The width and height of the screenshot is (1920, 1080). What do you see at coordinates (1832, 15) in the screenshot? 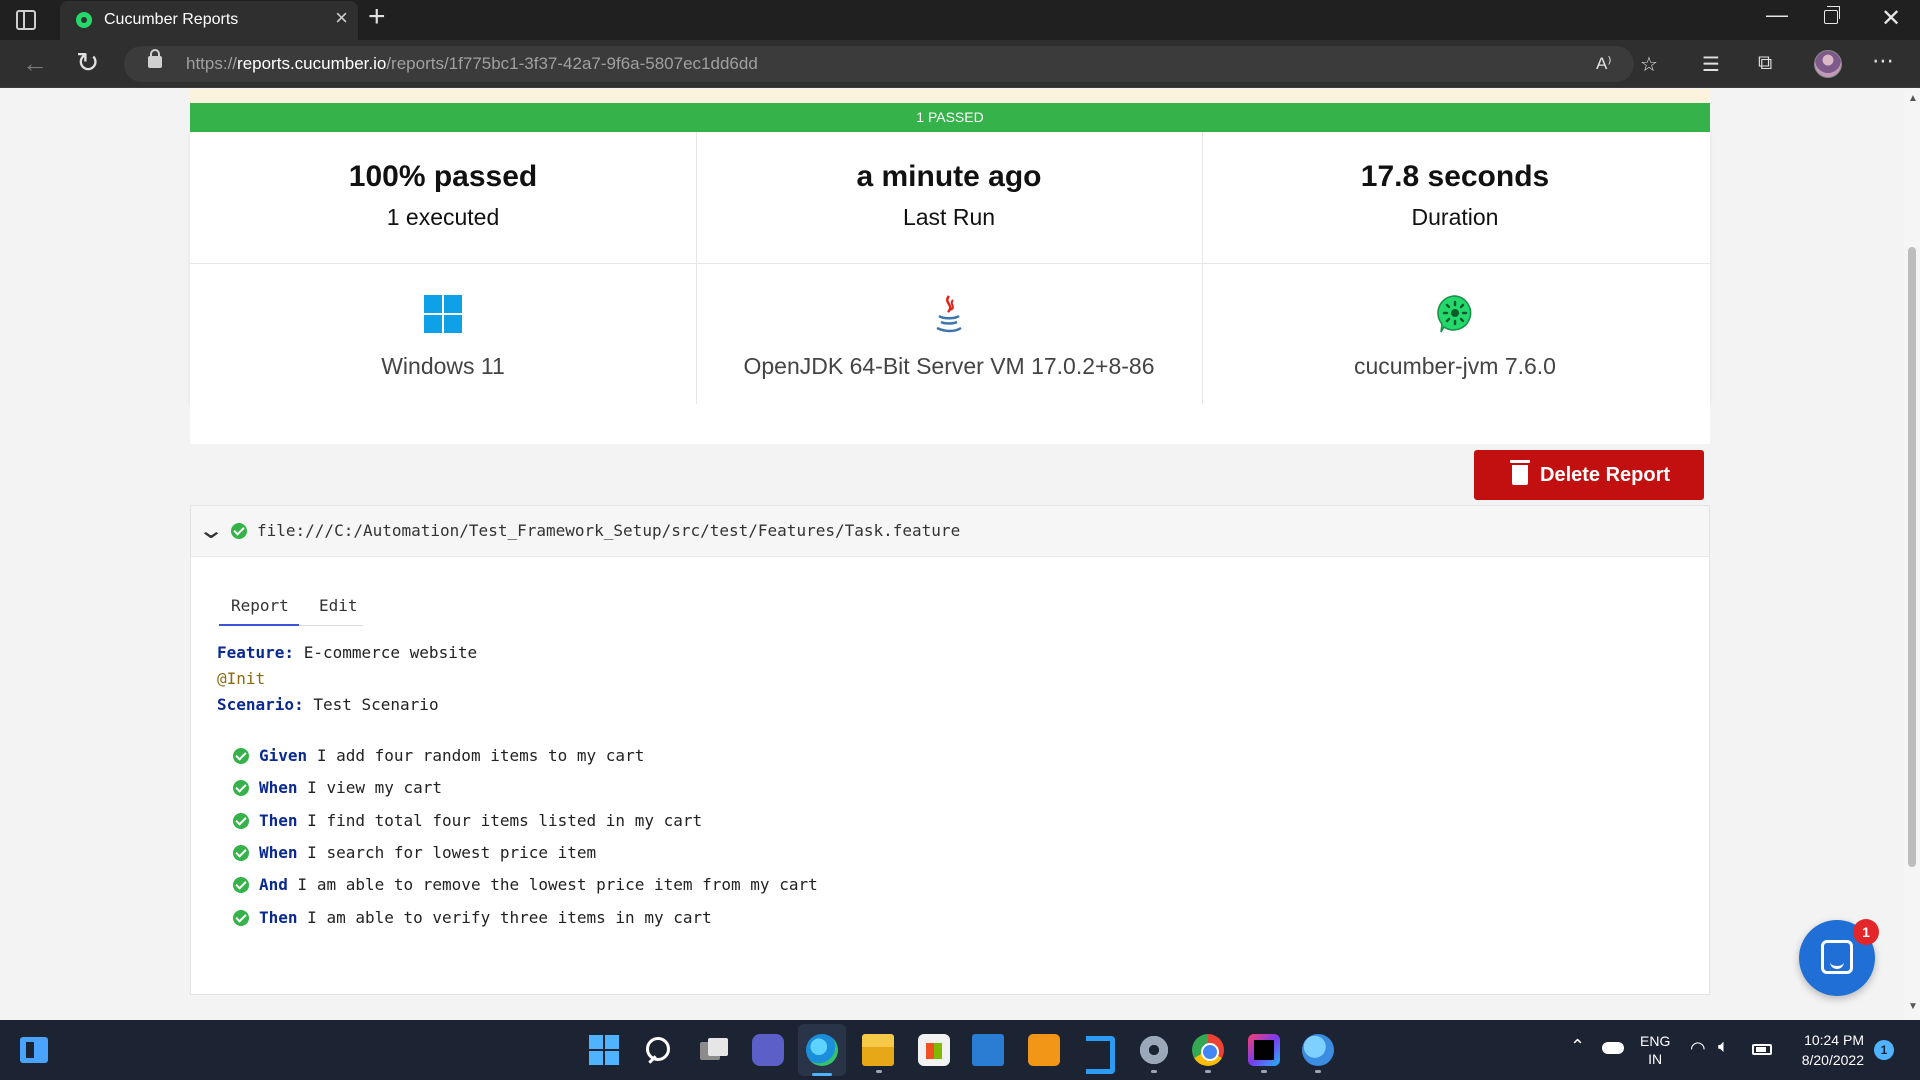
I see `restore-icon` at bounding box center [1832, 15].